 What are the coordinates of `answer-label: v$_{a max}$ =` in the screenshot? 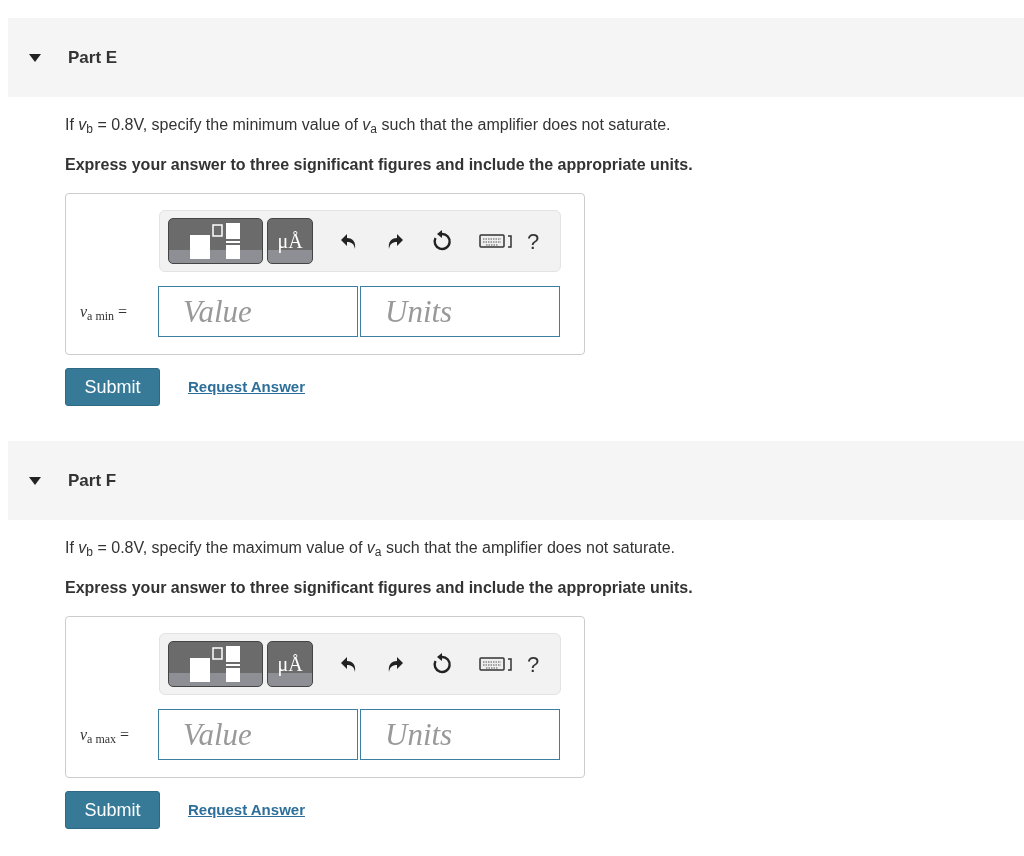 It's located at (105, 735).